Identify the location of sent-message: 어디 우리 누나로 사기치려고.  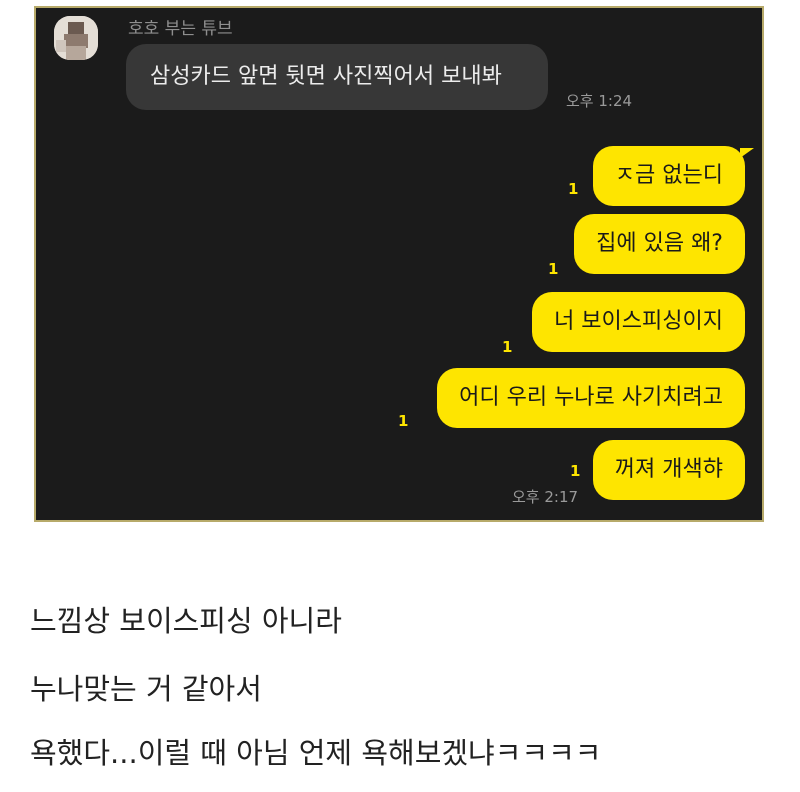
(591, 398).